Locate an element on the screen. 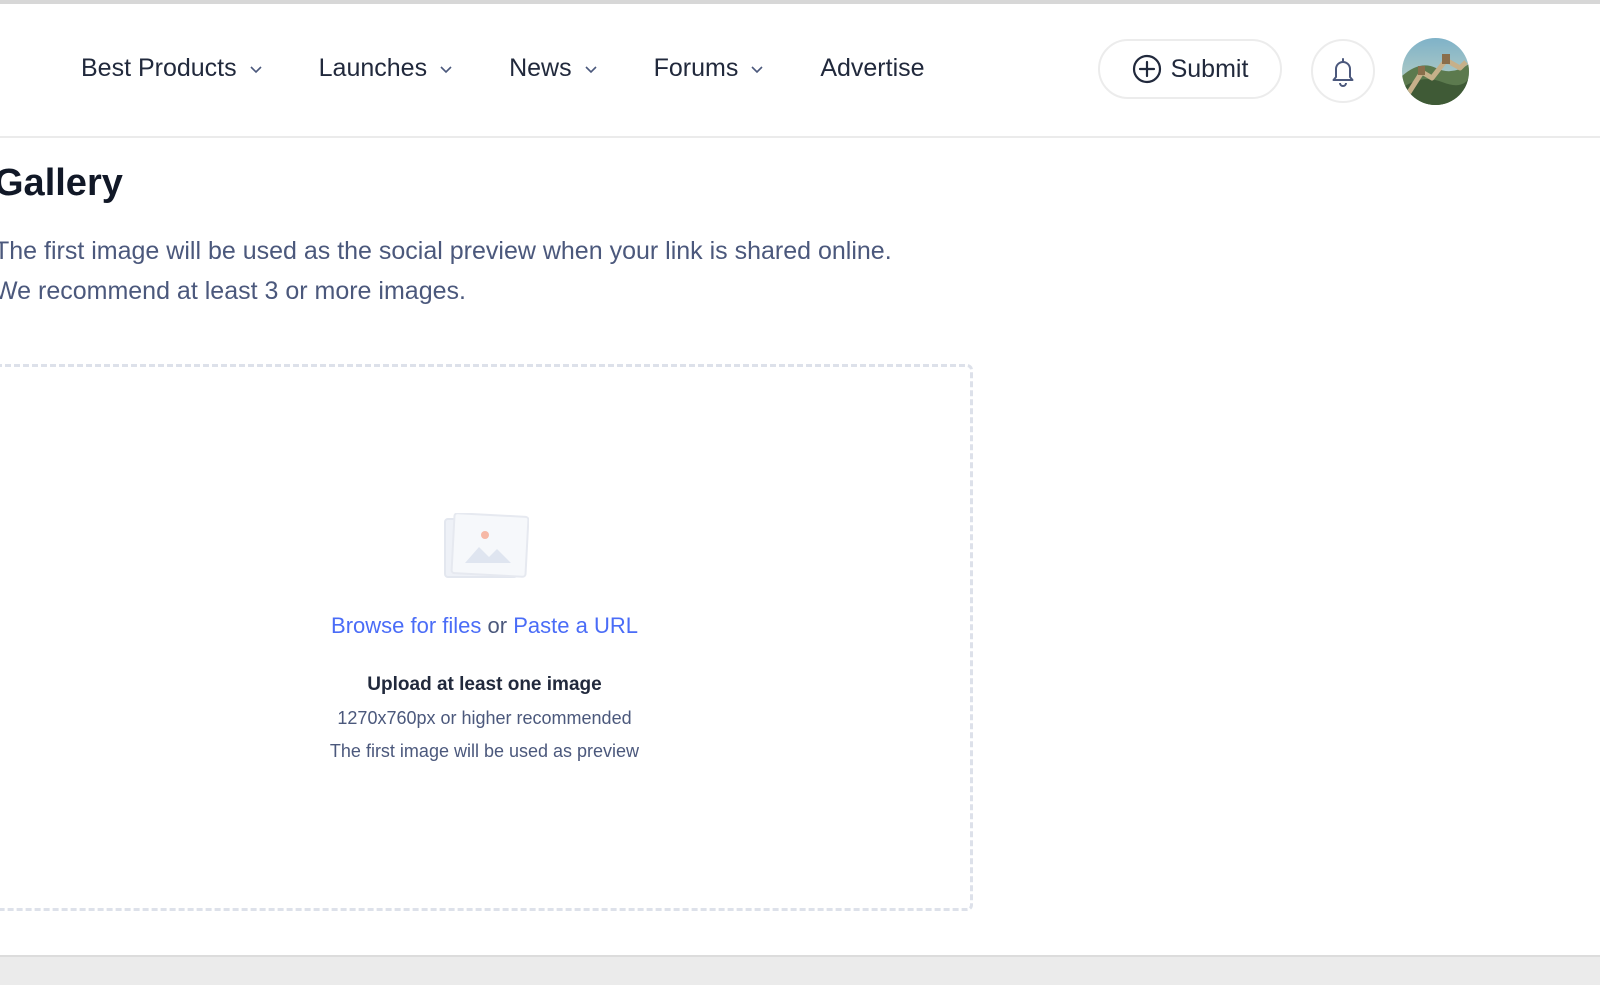 The height and width of the screenshot is (985, 1600). bell-icon is located at coordinates (1343, 72).